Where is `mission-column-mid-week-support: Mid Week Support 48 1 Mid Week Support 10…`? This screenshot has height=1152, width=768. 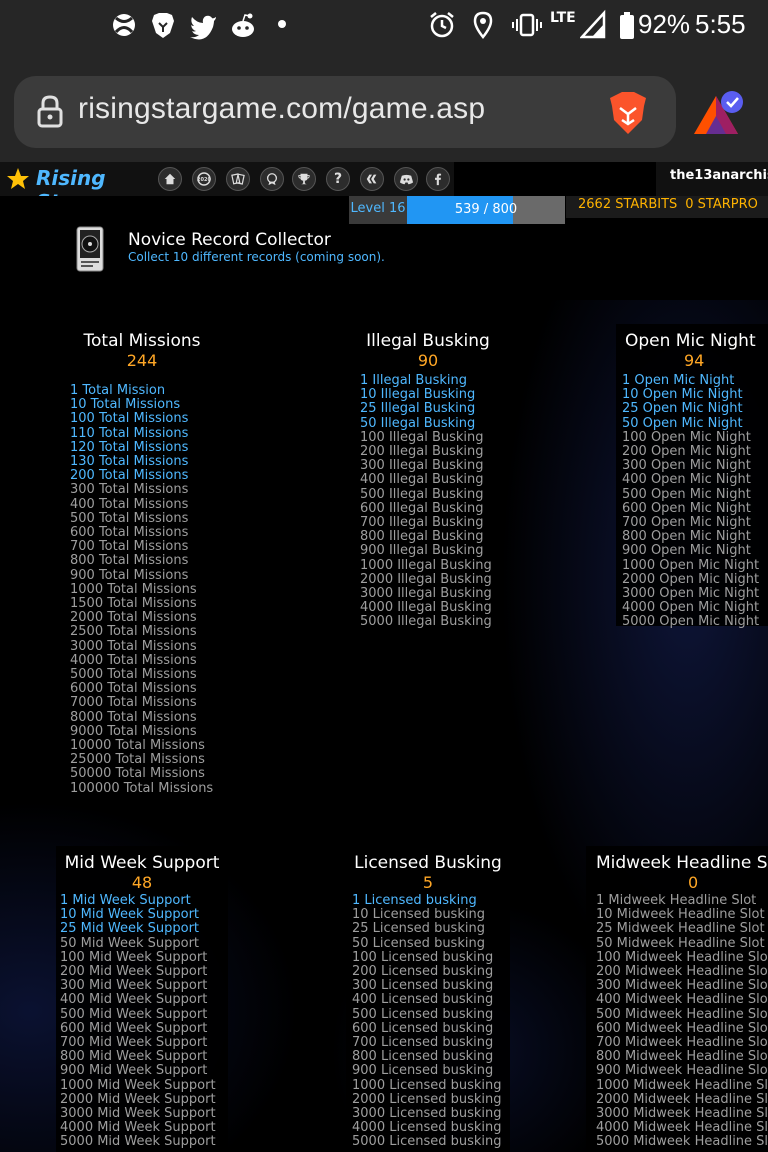
mission-column-mid-week-support: Mid Week Support 48 1 Mid Week Support 10… is located at coordinates (142, 999).